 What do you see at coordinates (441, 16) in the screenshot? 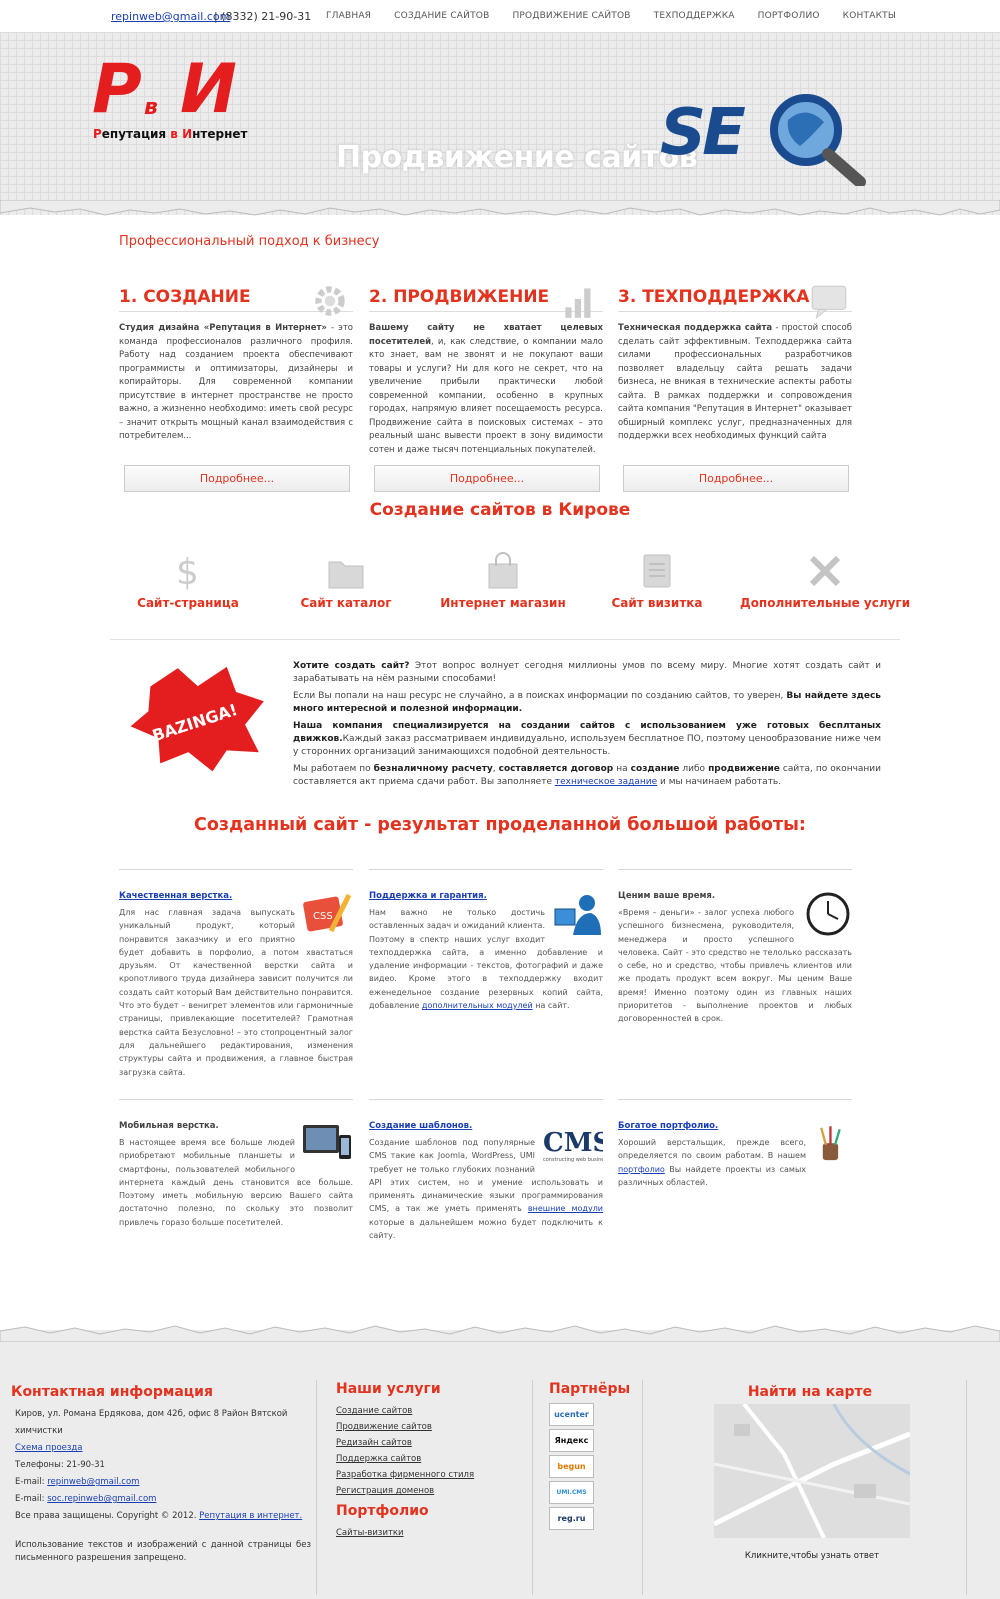
I see `nav-item-create: СОЗДАНИЕ САЙТОВ` at bounding box center [441, 16].